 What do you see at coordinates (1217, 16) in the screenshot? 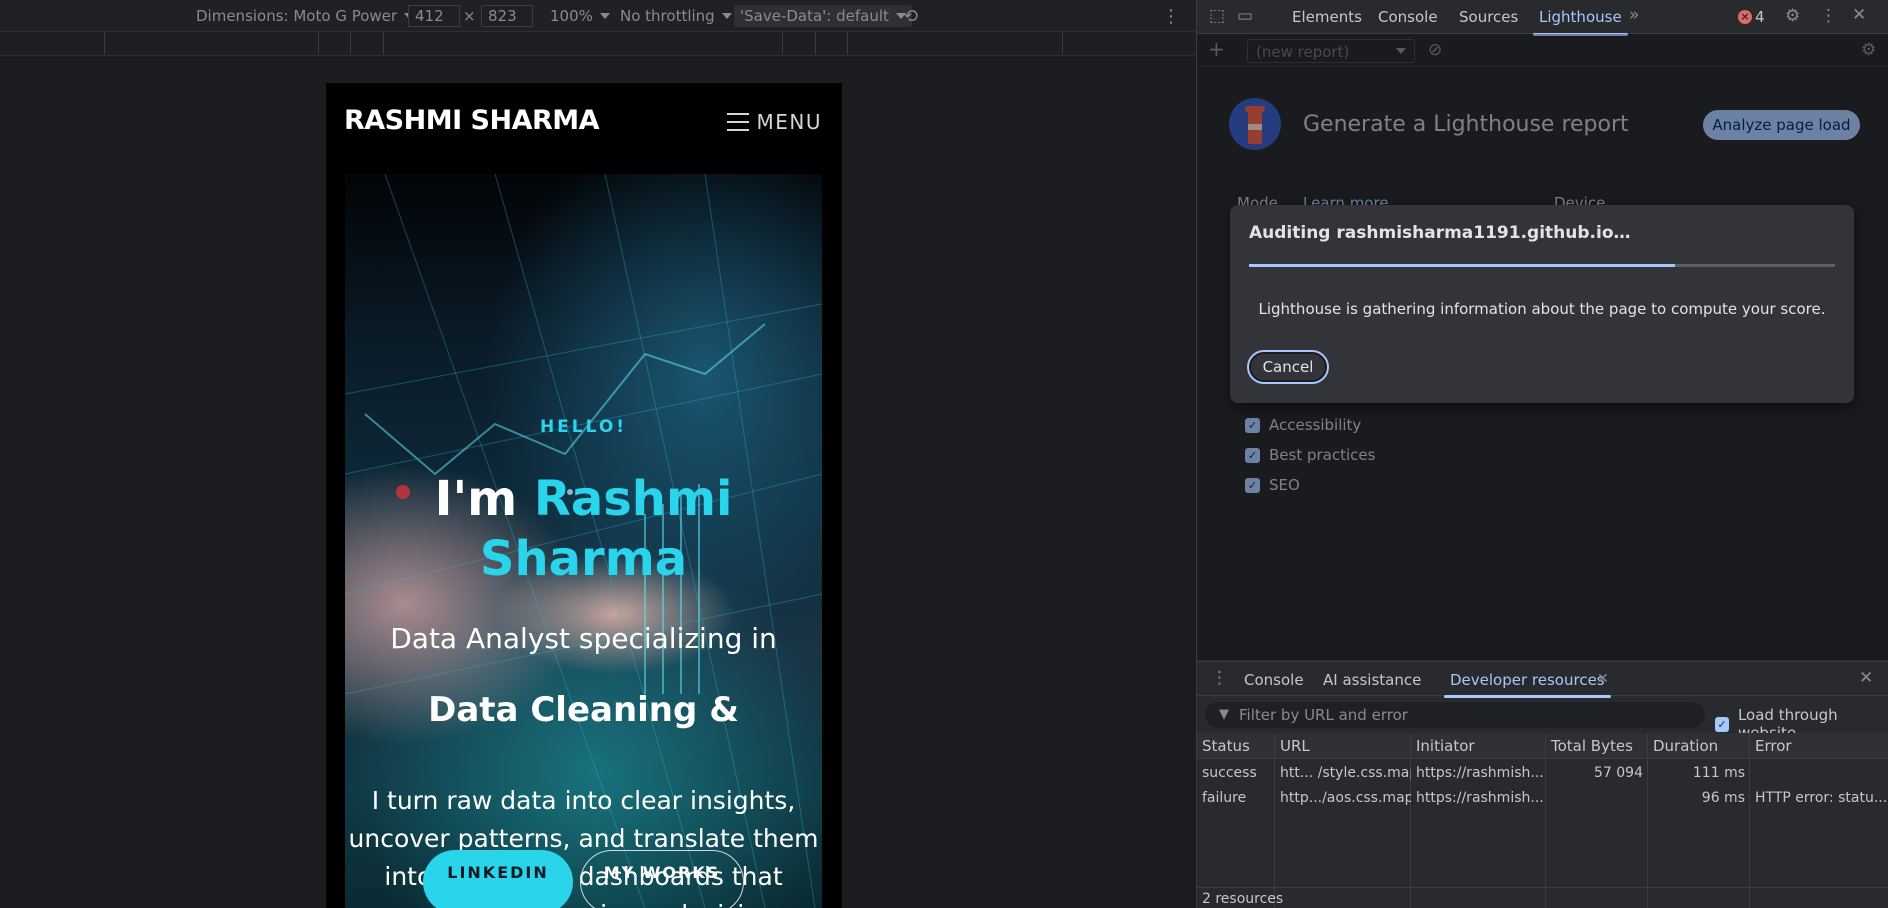
I see `inspect-element-icon: ⬚` at bounding box center [1217, 16].